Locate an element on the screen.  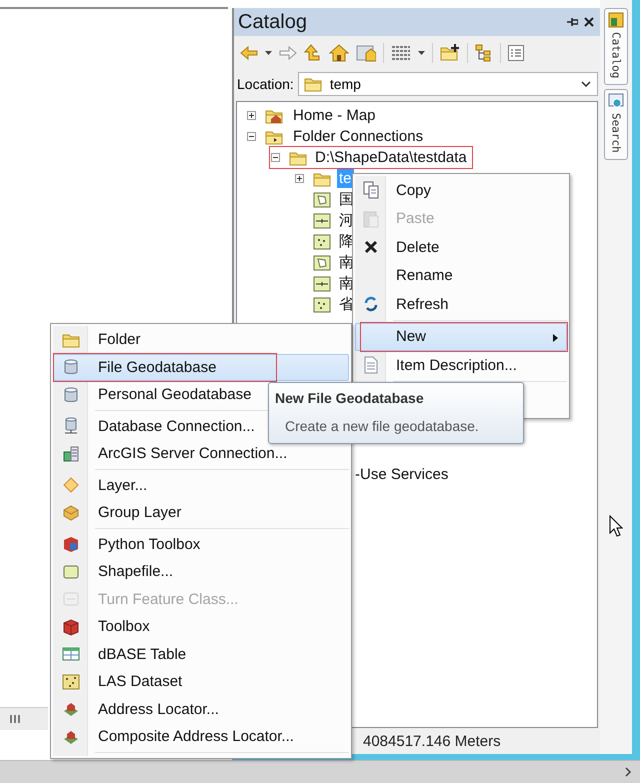
tree-item: D:\ShapeData\testdata is located at coordinates (391, 157).